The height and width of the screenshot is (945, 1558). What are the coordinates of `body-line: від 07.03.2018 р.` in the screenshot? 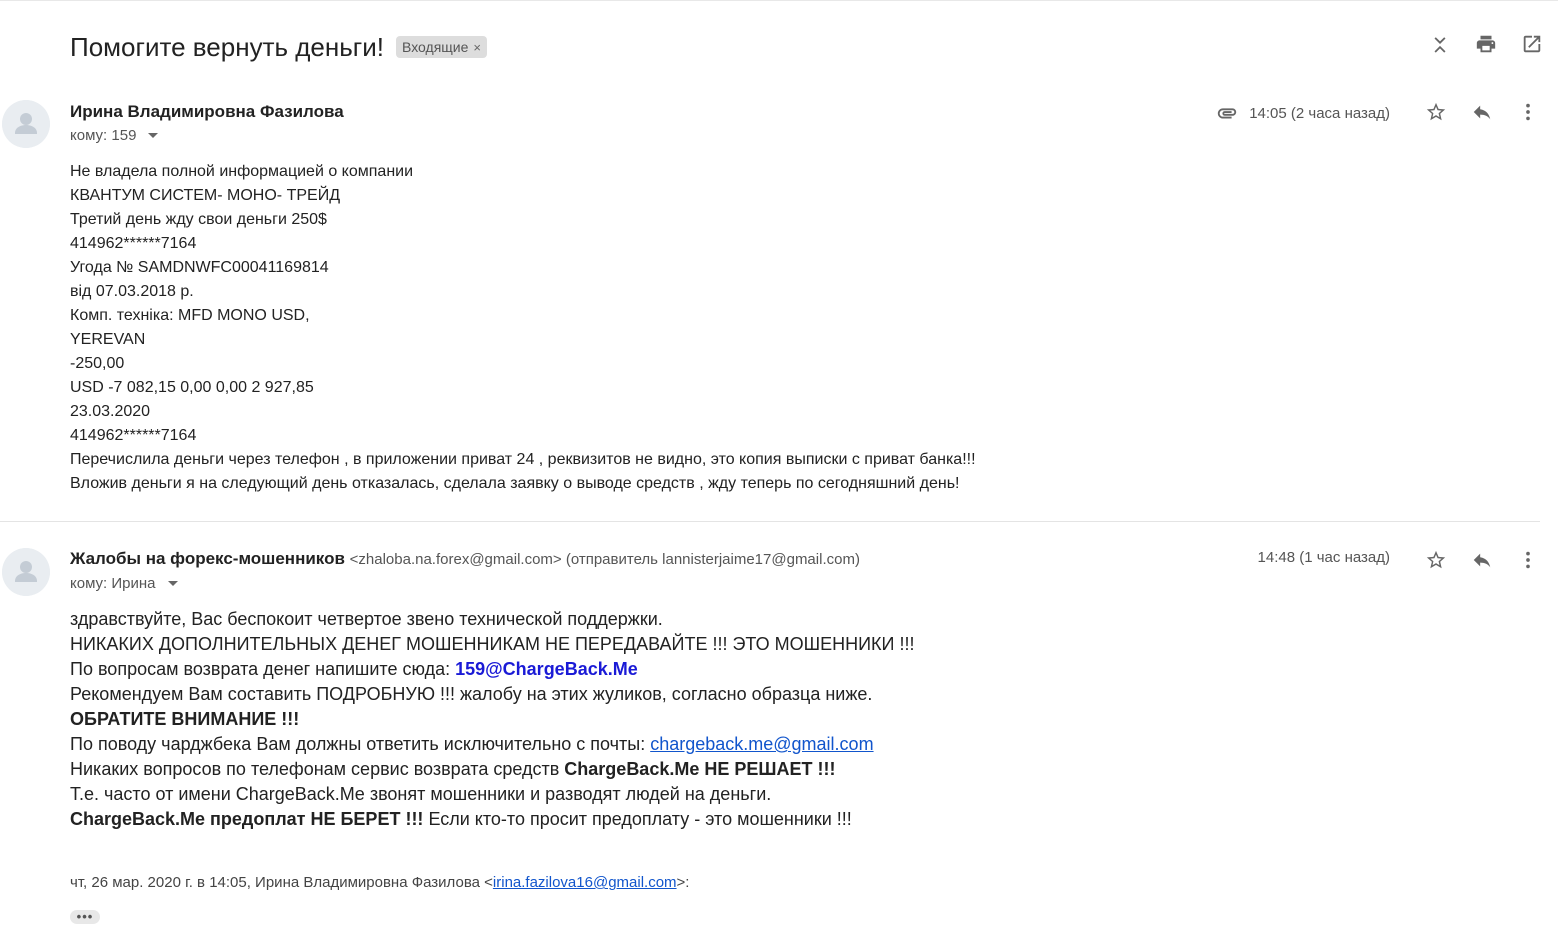 It's located at (132, 291).